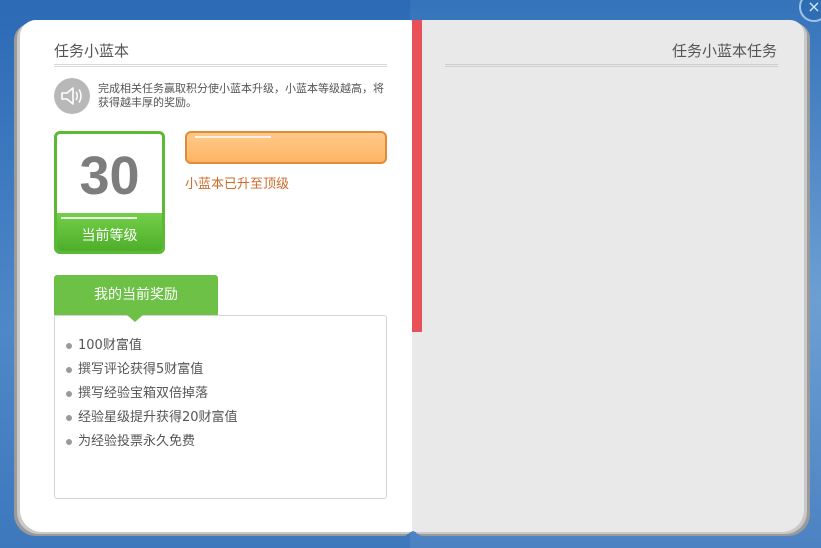 Image resolution: width=821 pixels, height=548 pixels. I want to click on level-card: 30 当前等级, so click(109, 192).